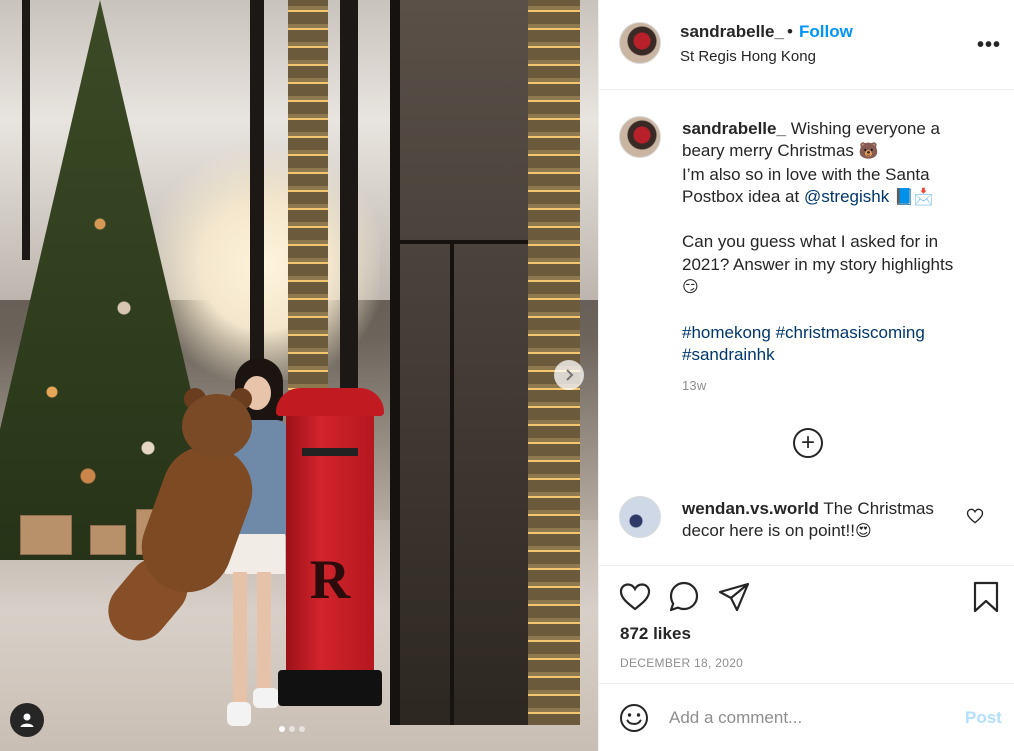  Describe the element at coordinates (863, 532) in the screenshot. I see `heart-eyes-emoji: 😍` at that location.